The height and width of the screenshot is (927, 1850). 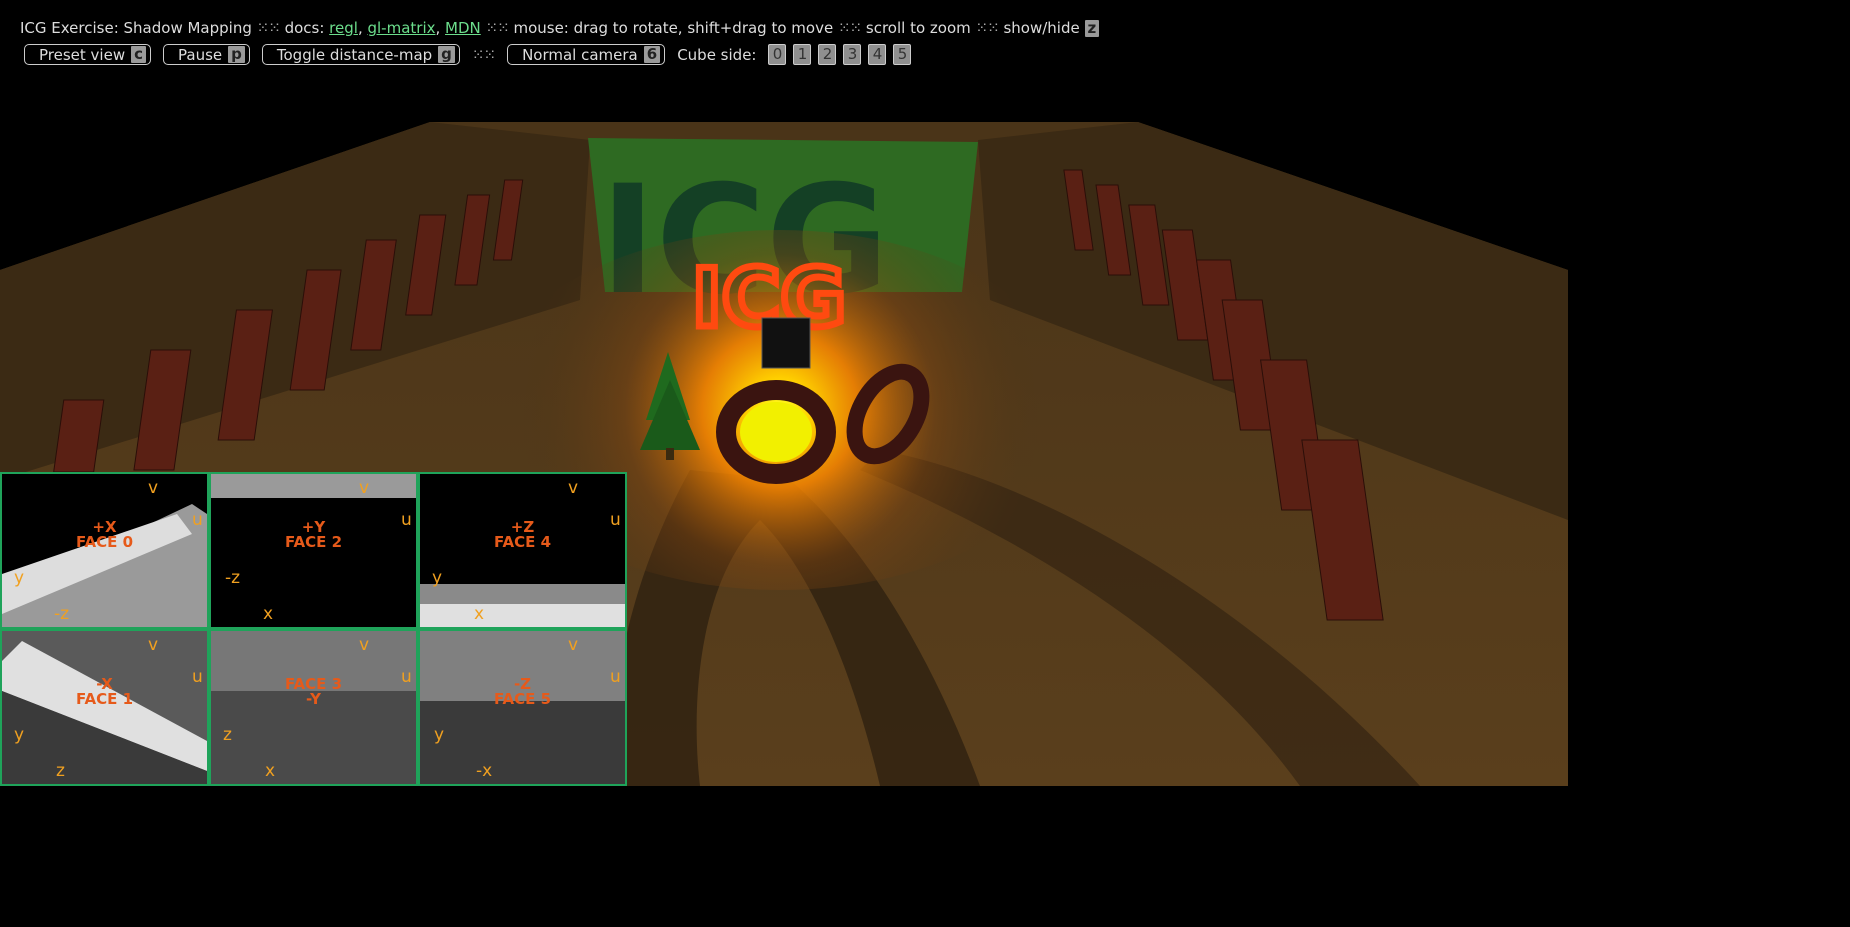 What do you see at coordinates (522, 691) in the screenshot?
I see `face-label: -Z FACE 5` at bounding box center [522, 691].